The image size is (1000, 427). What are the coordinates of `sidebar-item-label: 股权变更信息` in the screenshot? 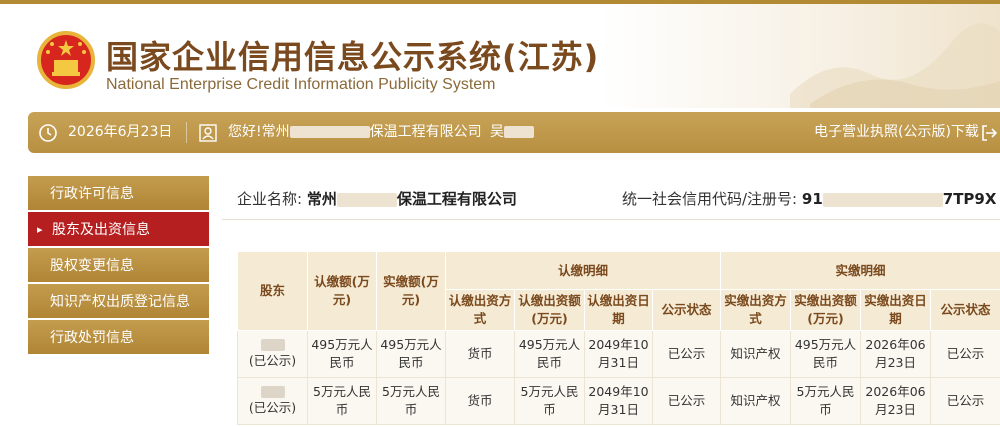 It's located at (92, 266).